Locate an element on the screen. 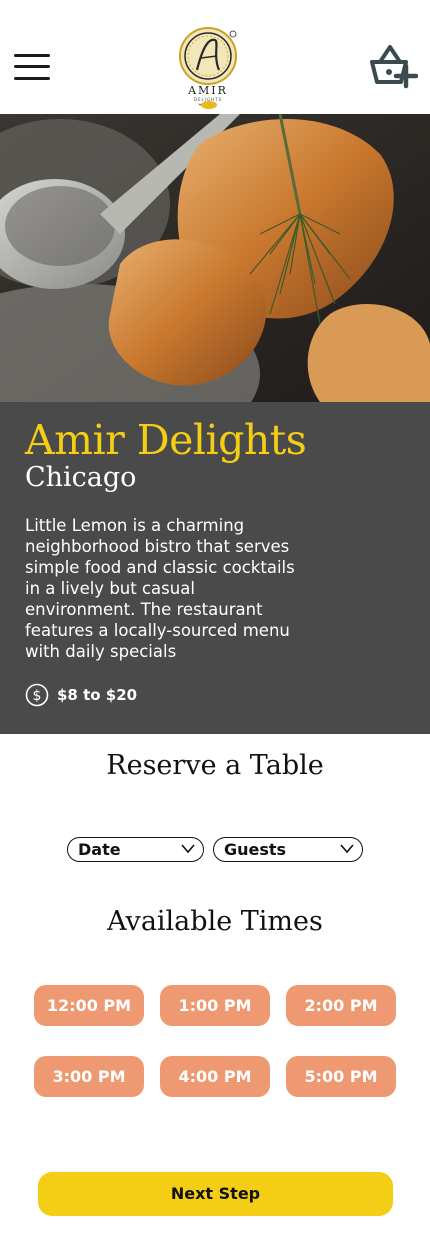 This screenshot has height=1258, width=430. dollar-circle-icon: $ is located at coordinates (37, 695).